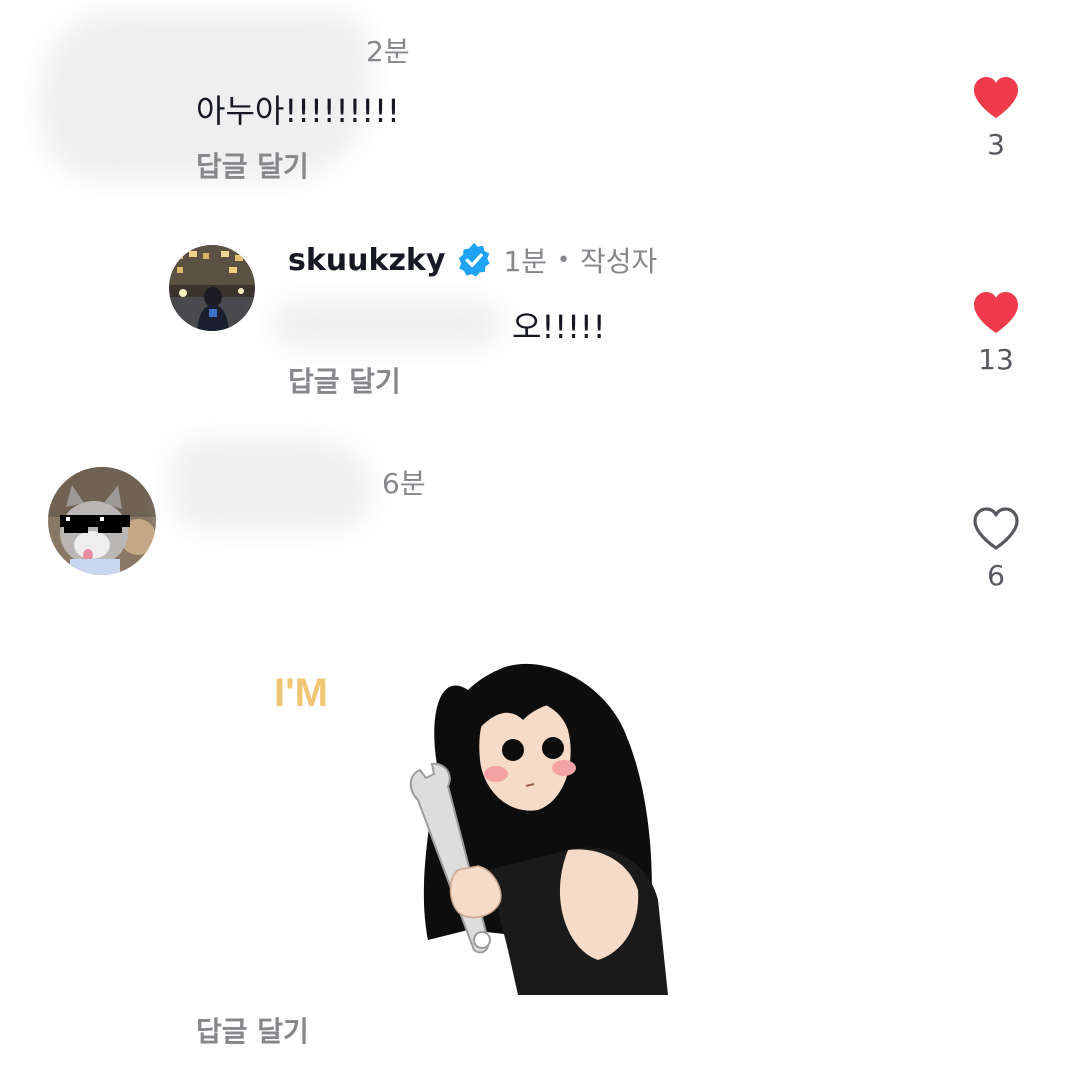 Image resolution: width=1080 pixels, height=1078 pixels. What do you see at coordinates (619, 261) in the screenshot?
I see `author-label: 작성자` at bounding box center [619, 261].